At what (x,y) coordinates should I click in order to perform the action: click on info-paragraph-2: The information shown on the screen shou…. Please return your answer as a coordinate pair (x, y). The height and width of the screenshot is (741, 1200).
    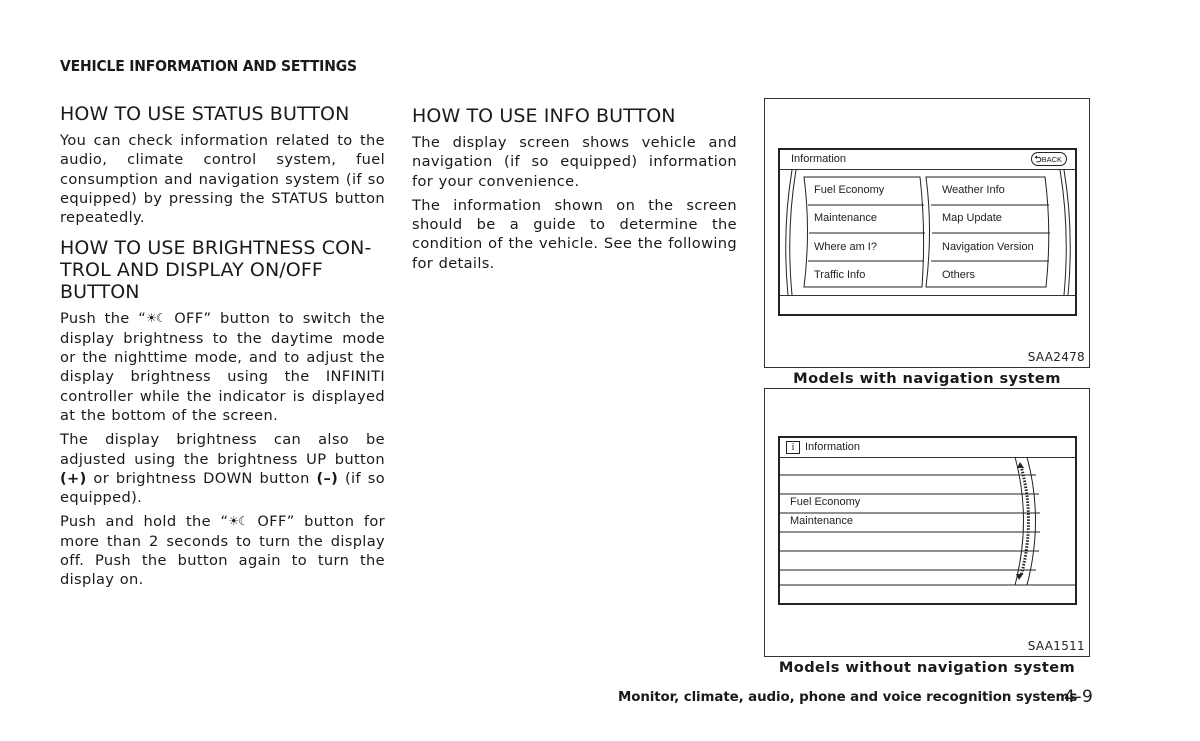
    Looking at the image, I should click on (574, 234).